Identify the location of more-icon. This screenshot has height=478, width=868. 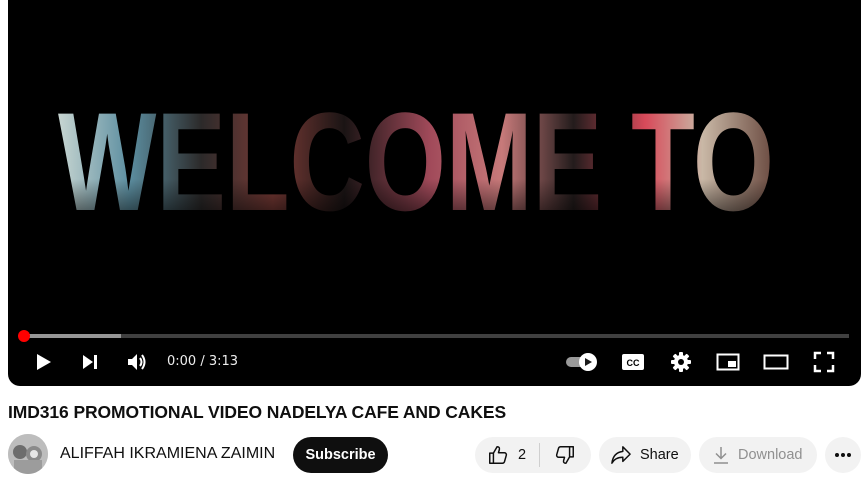
(843, 455).